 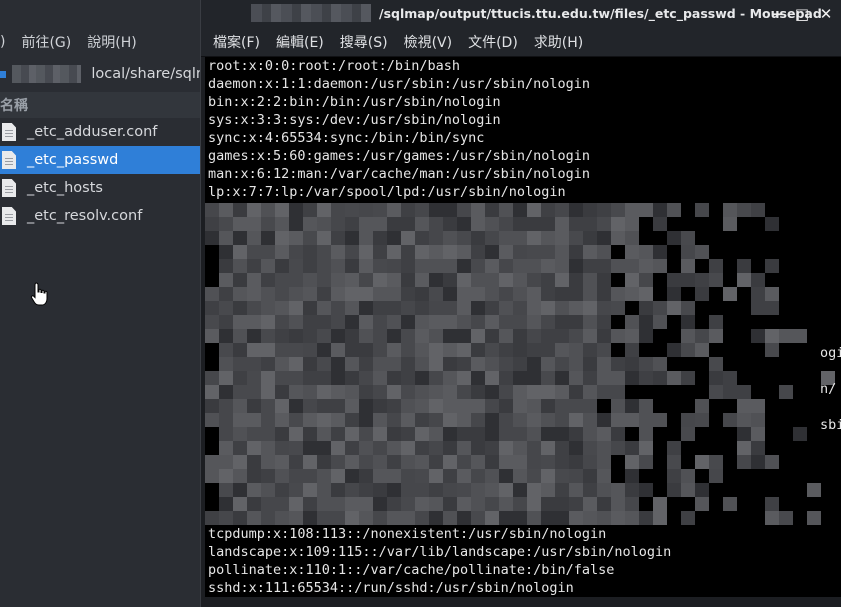 What do you see at coordinates (105, 105) in the screenshot?
I see `column-header-name: 名稱` at bounding box center [105, 105].